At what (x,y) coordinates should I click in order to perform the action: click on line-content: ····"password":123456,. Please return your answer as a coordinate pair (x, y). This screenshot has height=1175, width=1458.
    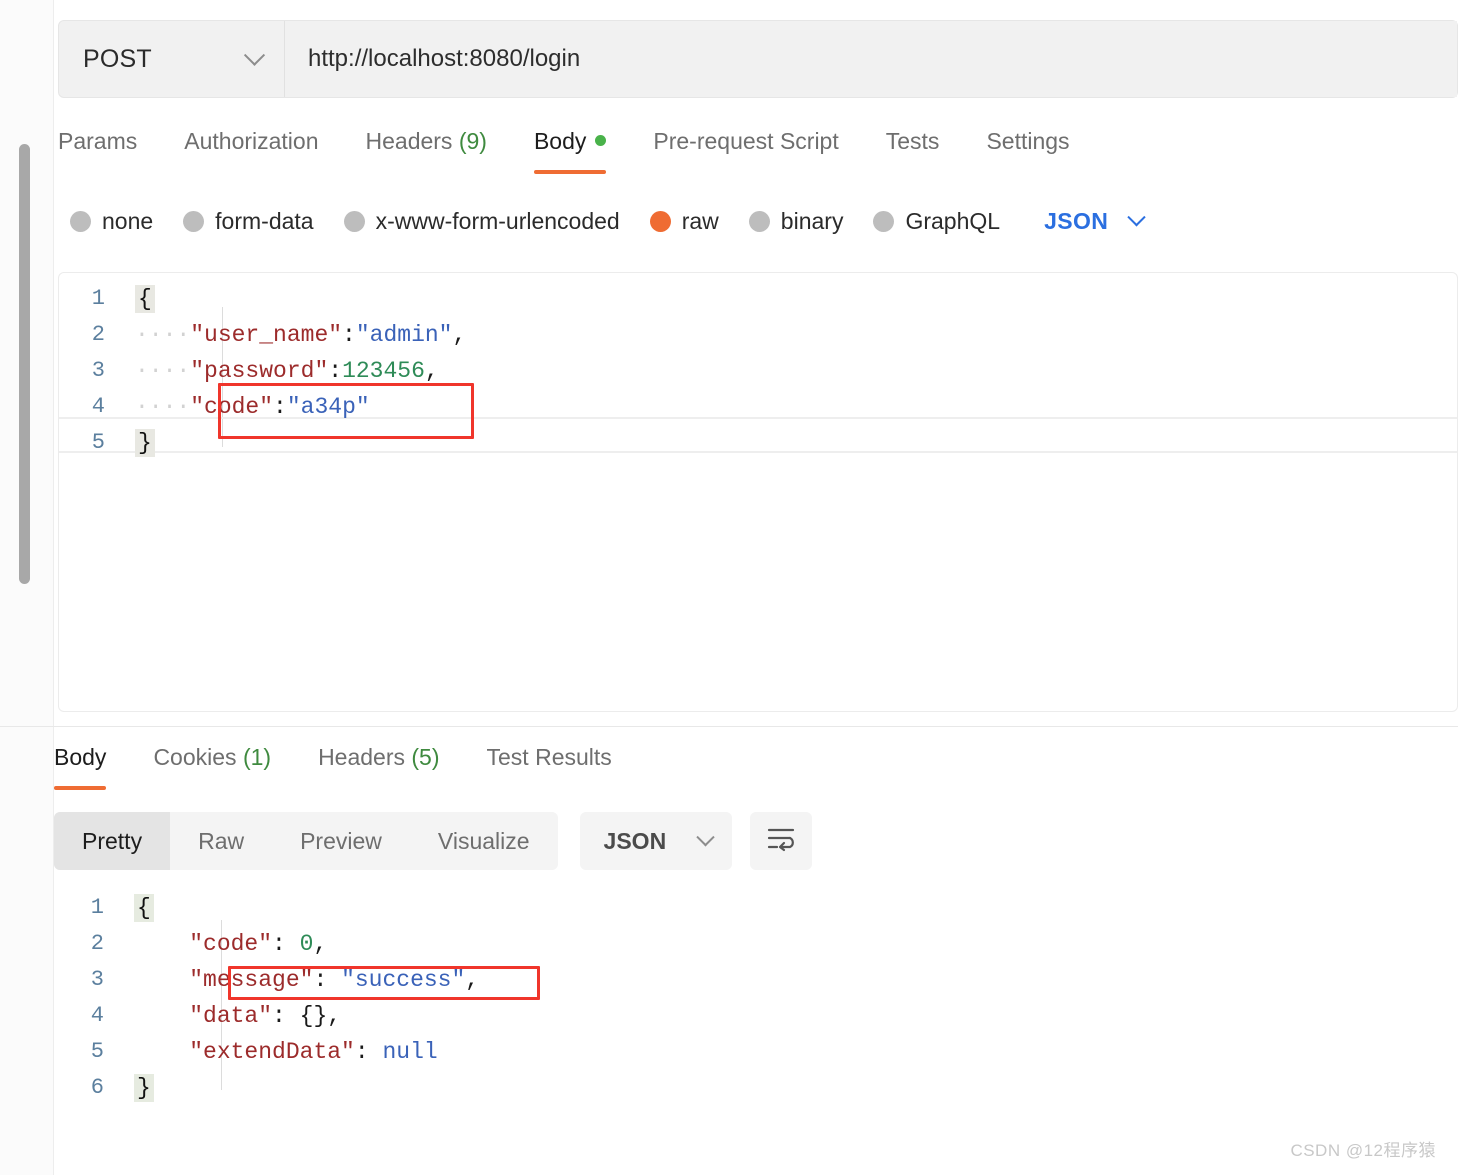
    Looking at the image, I should click on (796, 371).